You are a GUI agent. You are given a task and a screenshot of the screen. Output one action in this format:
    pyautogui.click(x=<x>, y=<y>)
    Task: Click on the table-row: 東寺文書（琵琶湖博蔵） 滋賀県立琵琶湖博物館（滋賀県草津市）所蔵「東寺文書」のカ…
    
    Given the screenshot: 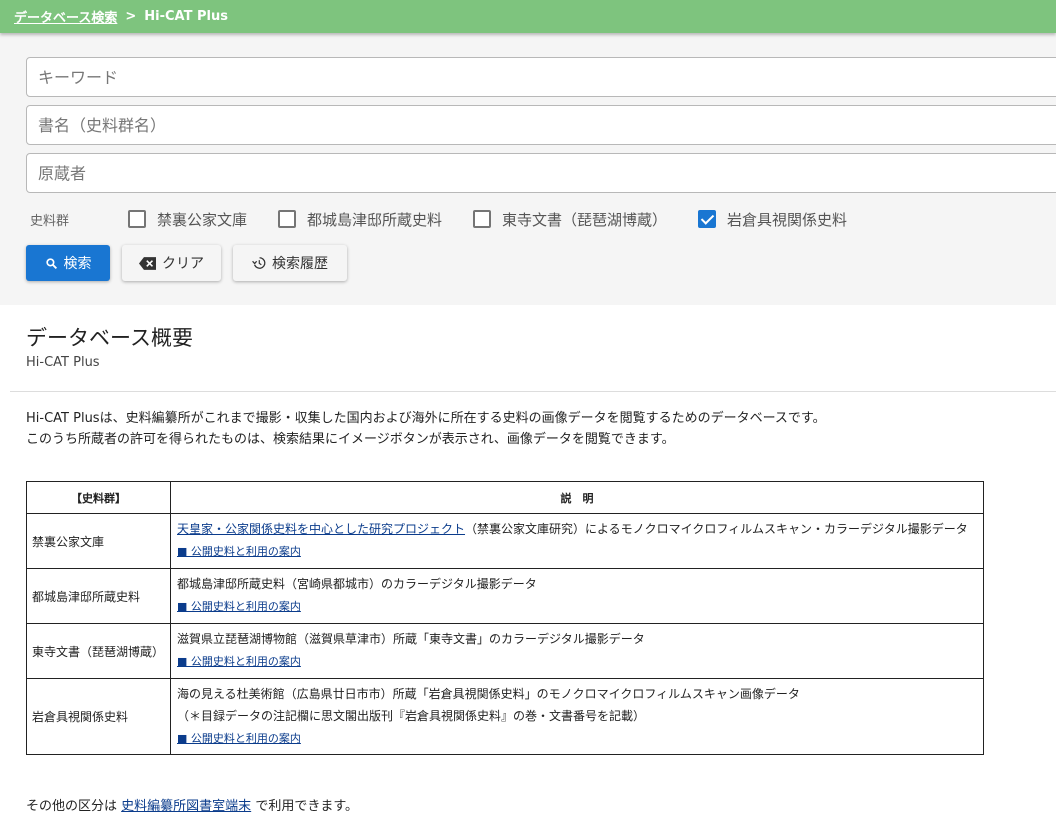 What is the action you would take?
    pyautogui.click(x=505, y=651)
    